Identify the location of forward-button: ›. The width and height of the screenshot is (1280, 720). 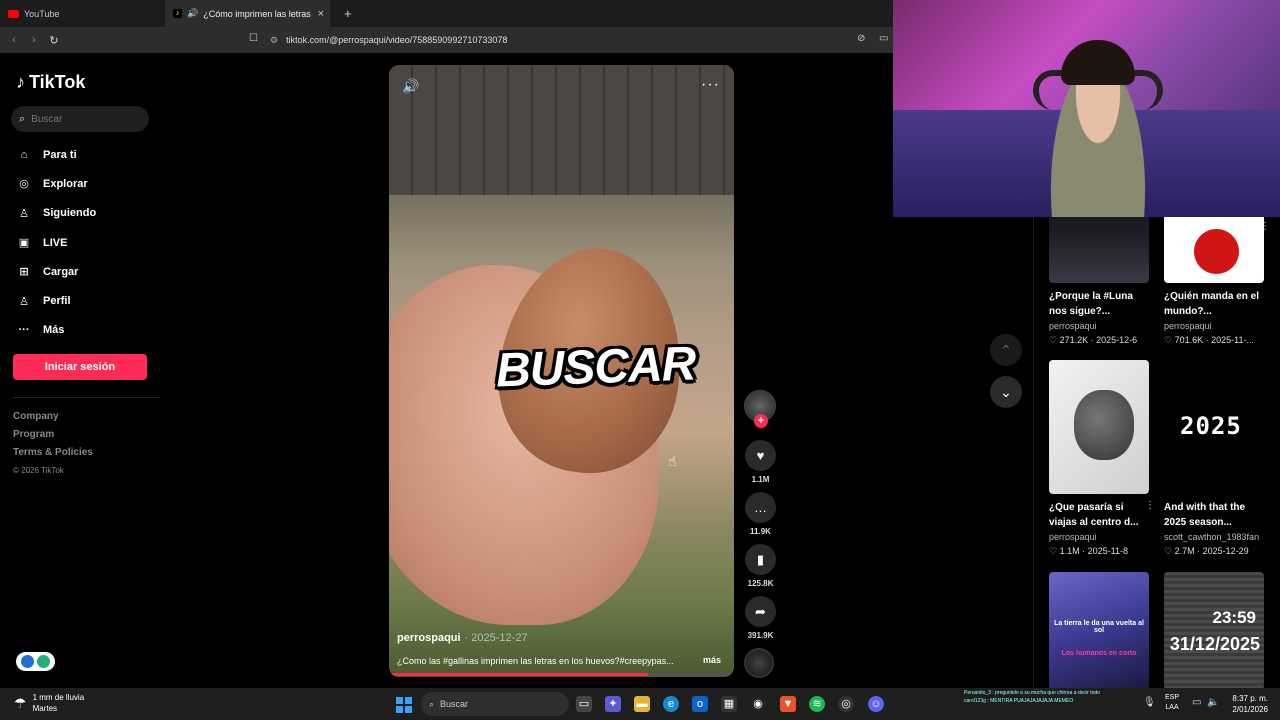
(34, 40).